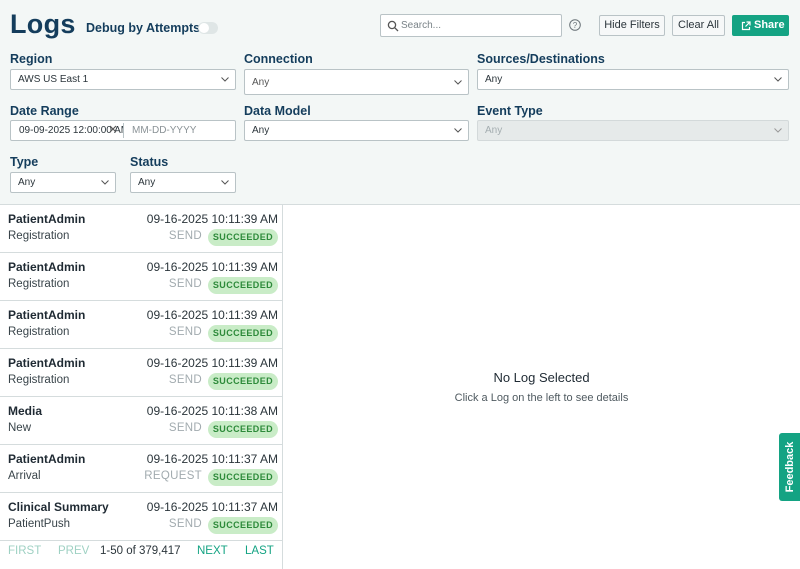 The image size is (800, 569). Describe the element at coordinates (24, 476) in the screenshot. I see `log-event: Arrival` at that location.